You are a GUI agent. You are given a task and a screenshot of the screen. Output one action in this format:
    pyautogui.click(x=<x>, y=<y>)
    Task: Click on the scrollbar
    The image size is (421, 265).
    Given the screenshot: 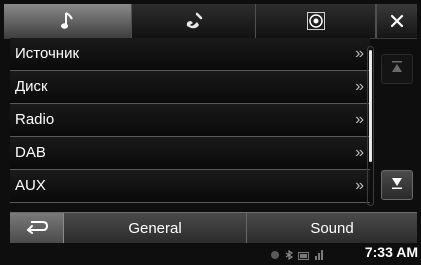 What is the action you would take?
    pyautogui.click(x=370, y=126)
    